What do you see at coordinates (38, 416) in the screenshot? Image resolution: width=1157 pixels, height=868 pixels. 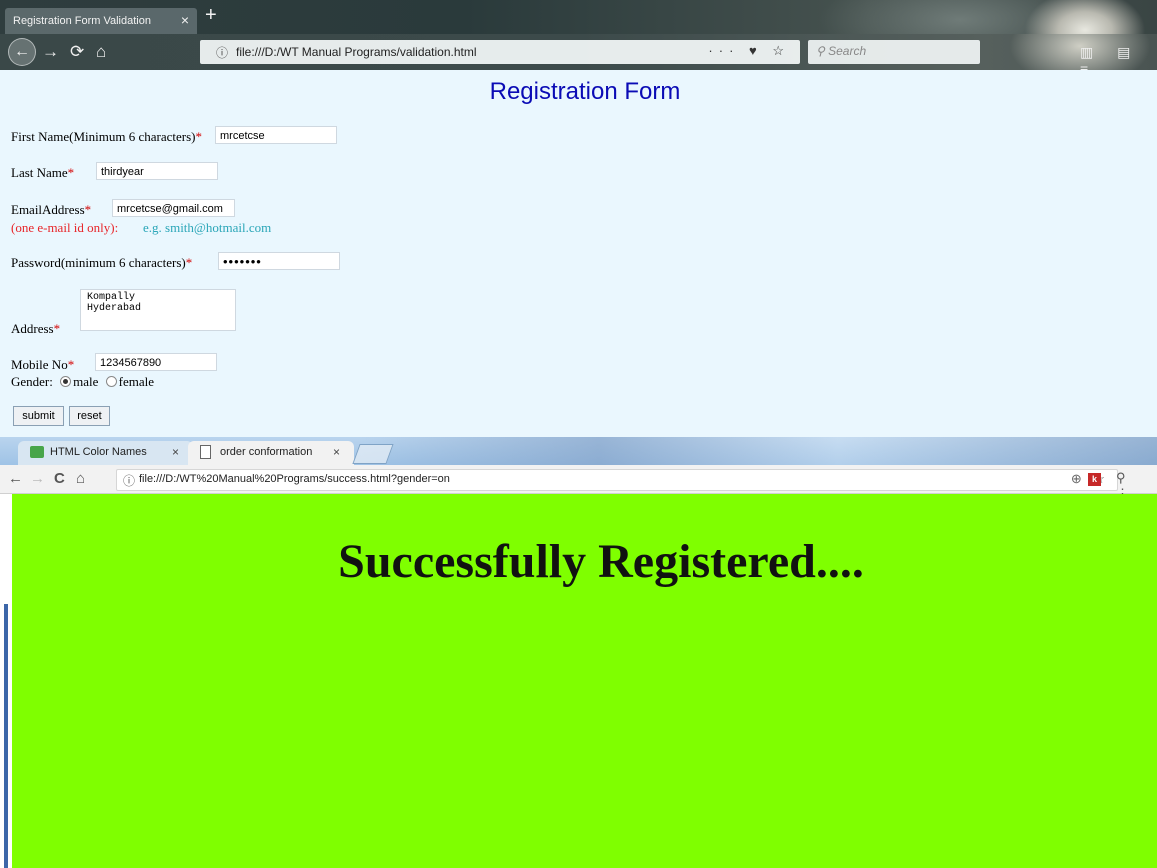 I see `submit-button: submit` at bounding box center [38, 416].